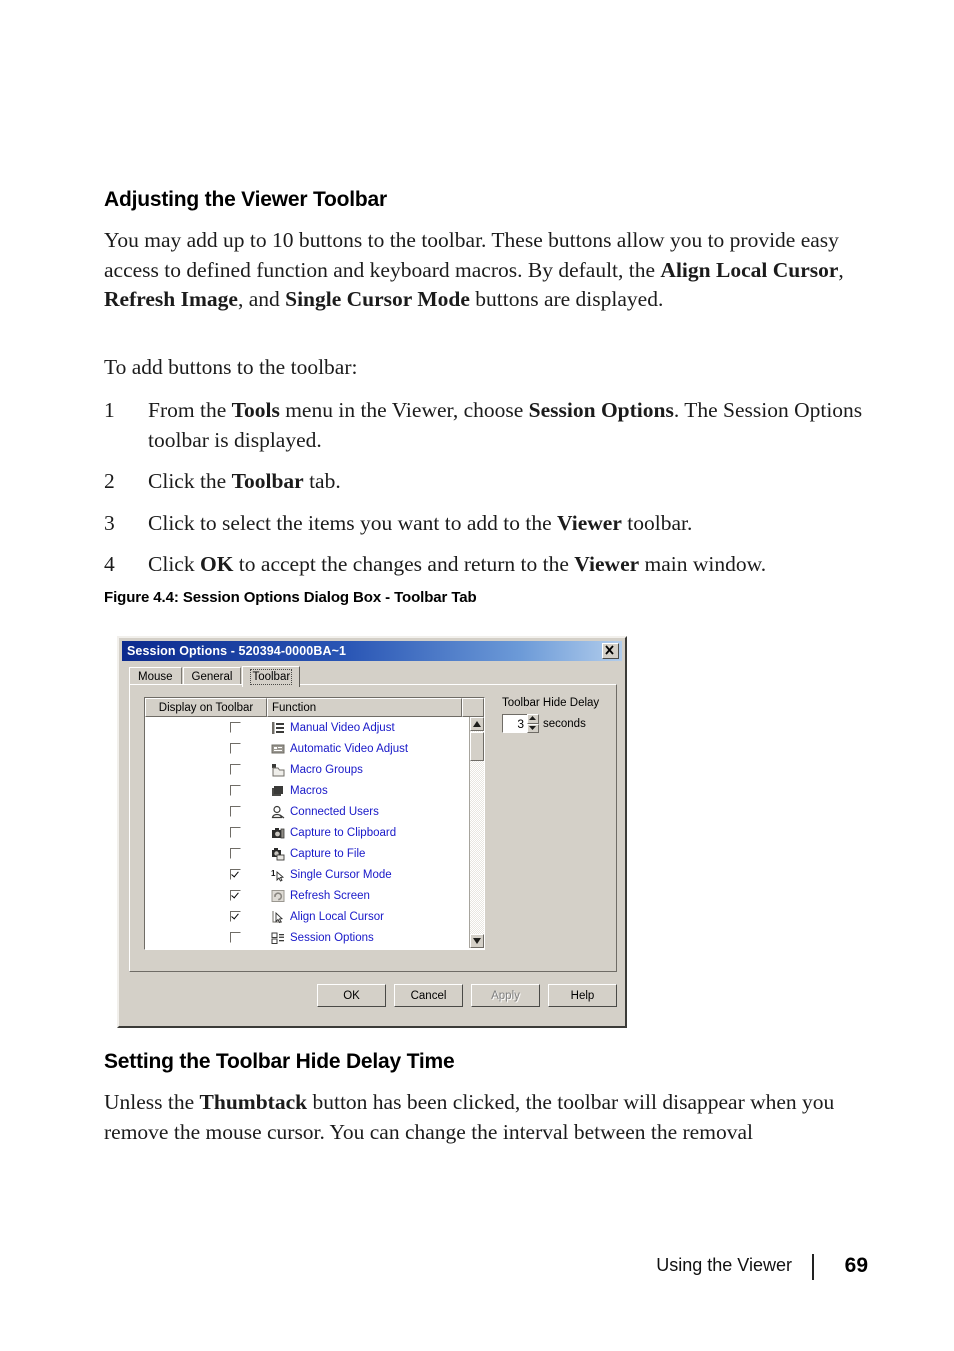 The height and width of the screenshot is (1351, 954). What do you see at coordinates (314, 769) in the screenshot?
I see `table-row: Macro Groups` at bounding box center [314, 769].